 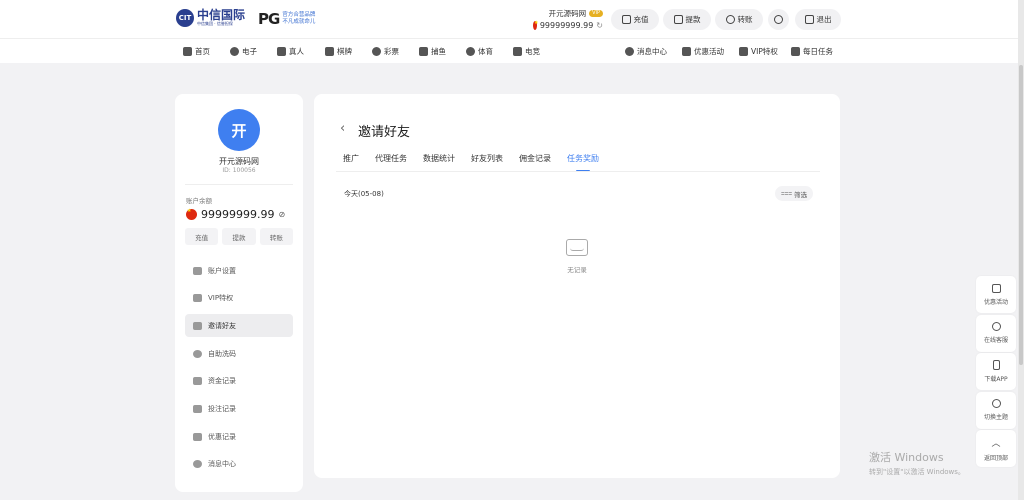 What do you see at coordinates (222, 270) in the screenshot?
I see `sidebar-item-label: 账户设置` at bounding box center [222, 270].